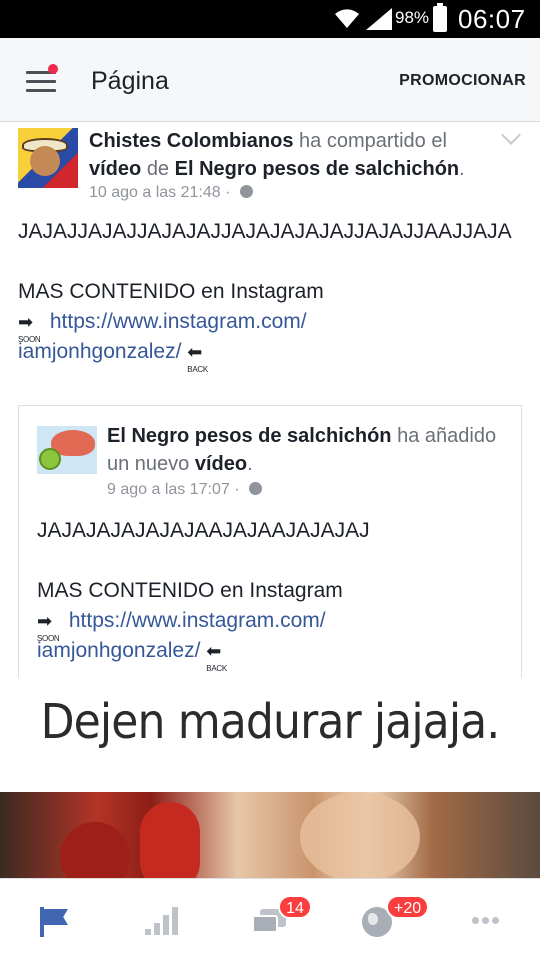 This screenshot has width=540, height=961. I want to click on notifications-badge: +20, so click(408, 907).